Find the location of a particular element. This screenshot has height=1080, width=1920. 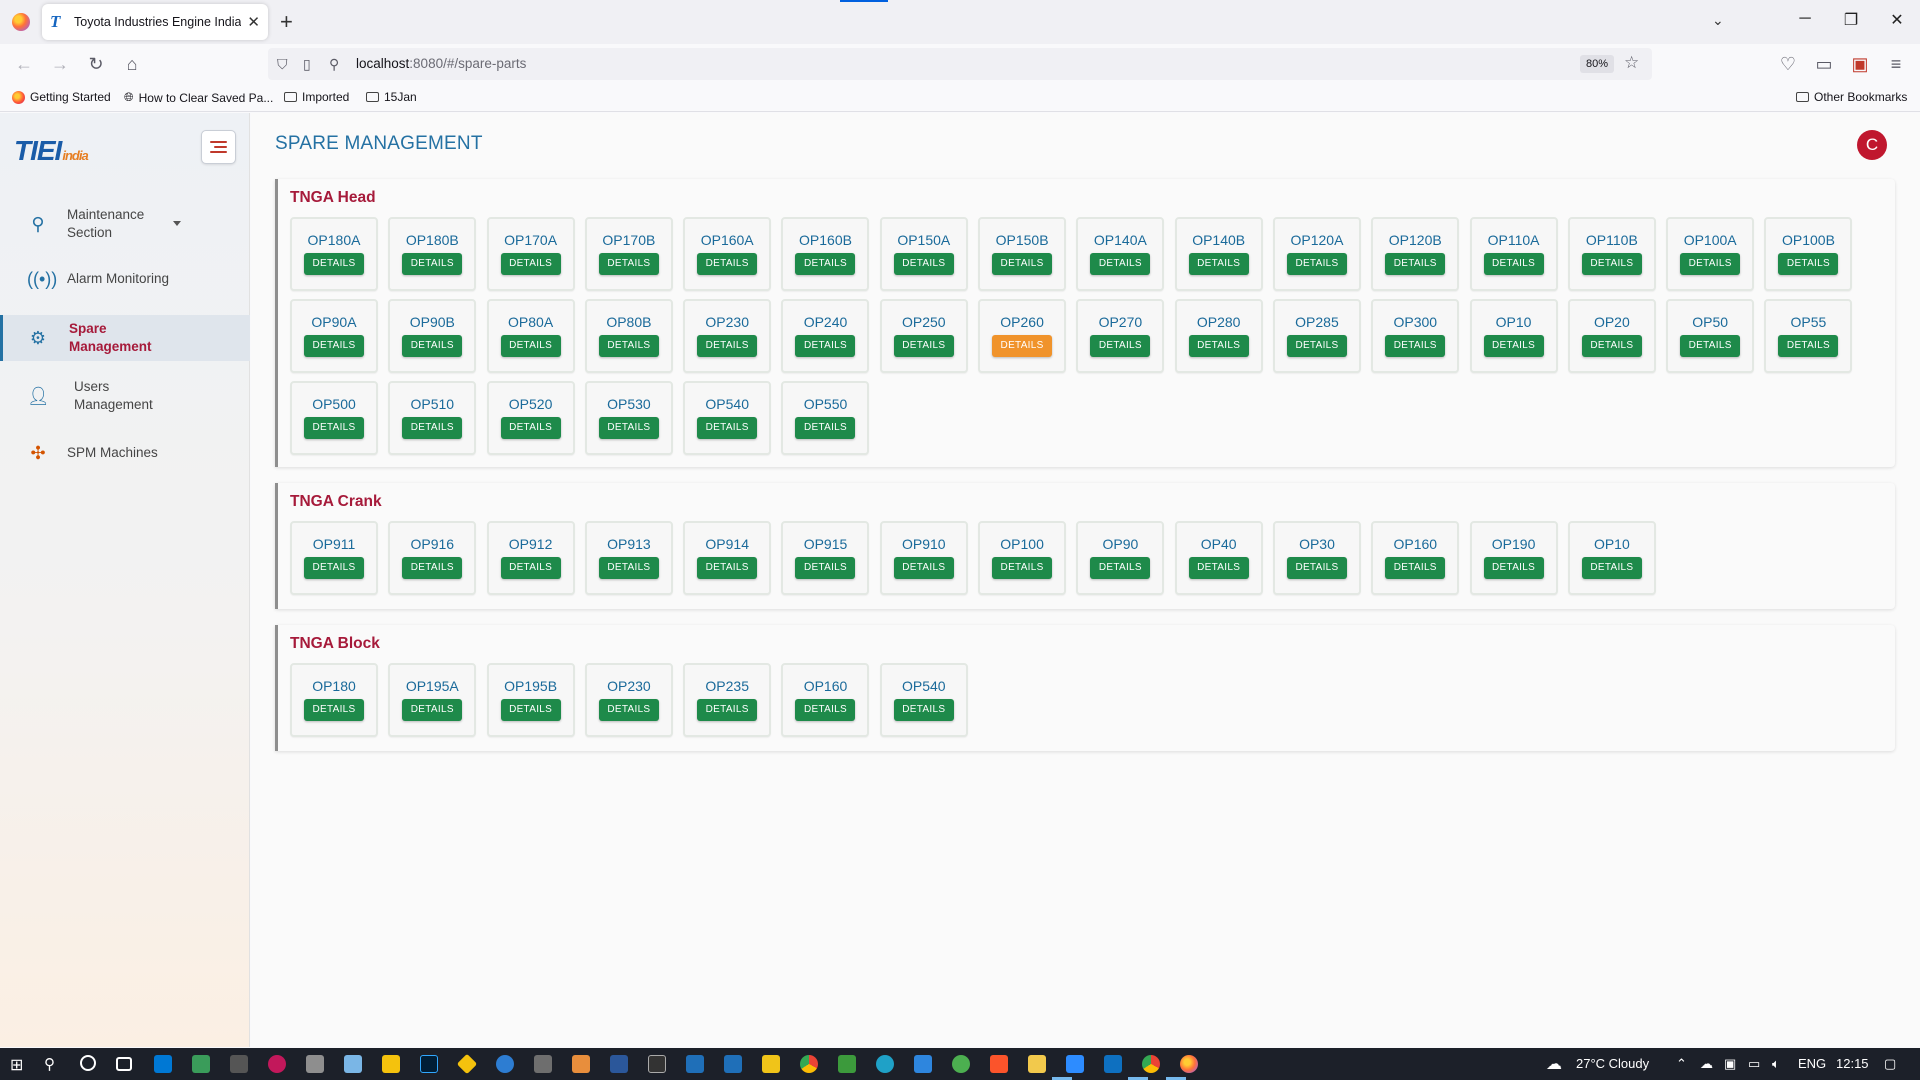

volume-icon: 🔈︎ is located at coordinates (1776, 1064).